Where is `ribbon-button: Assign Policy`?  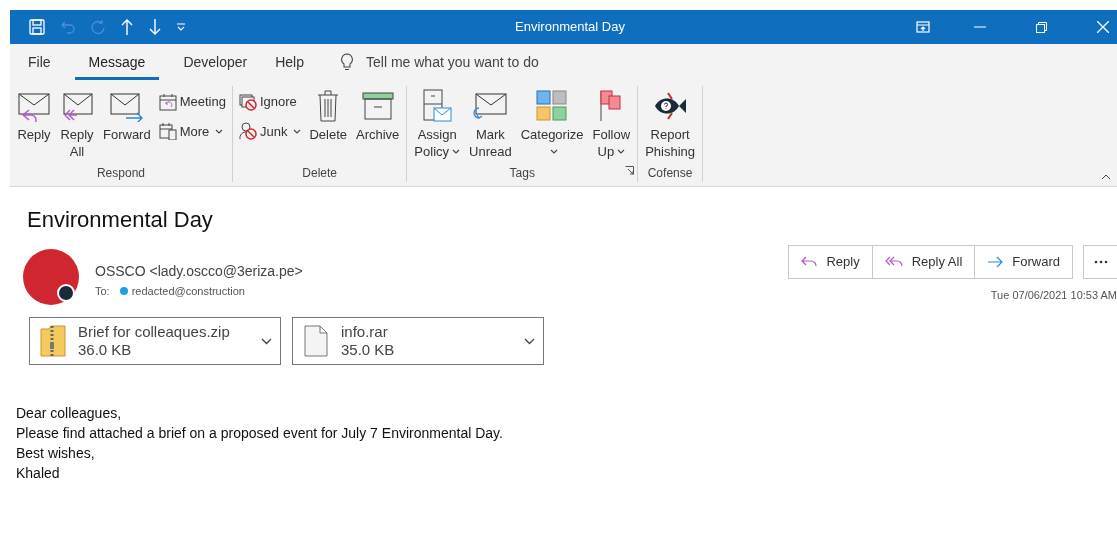
ribbon-button: Assign Policy is located at coordinates (437, 123).